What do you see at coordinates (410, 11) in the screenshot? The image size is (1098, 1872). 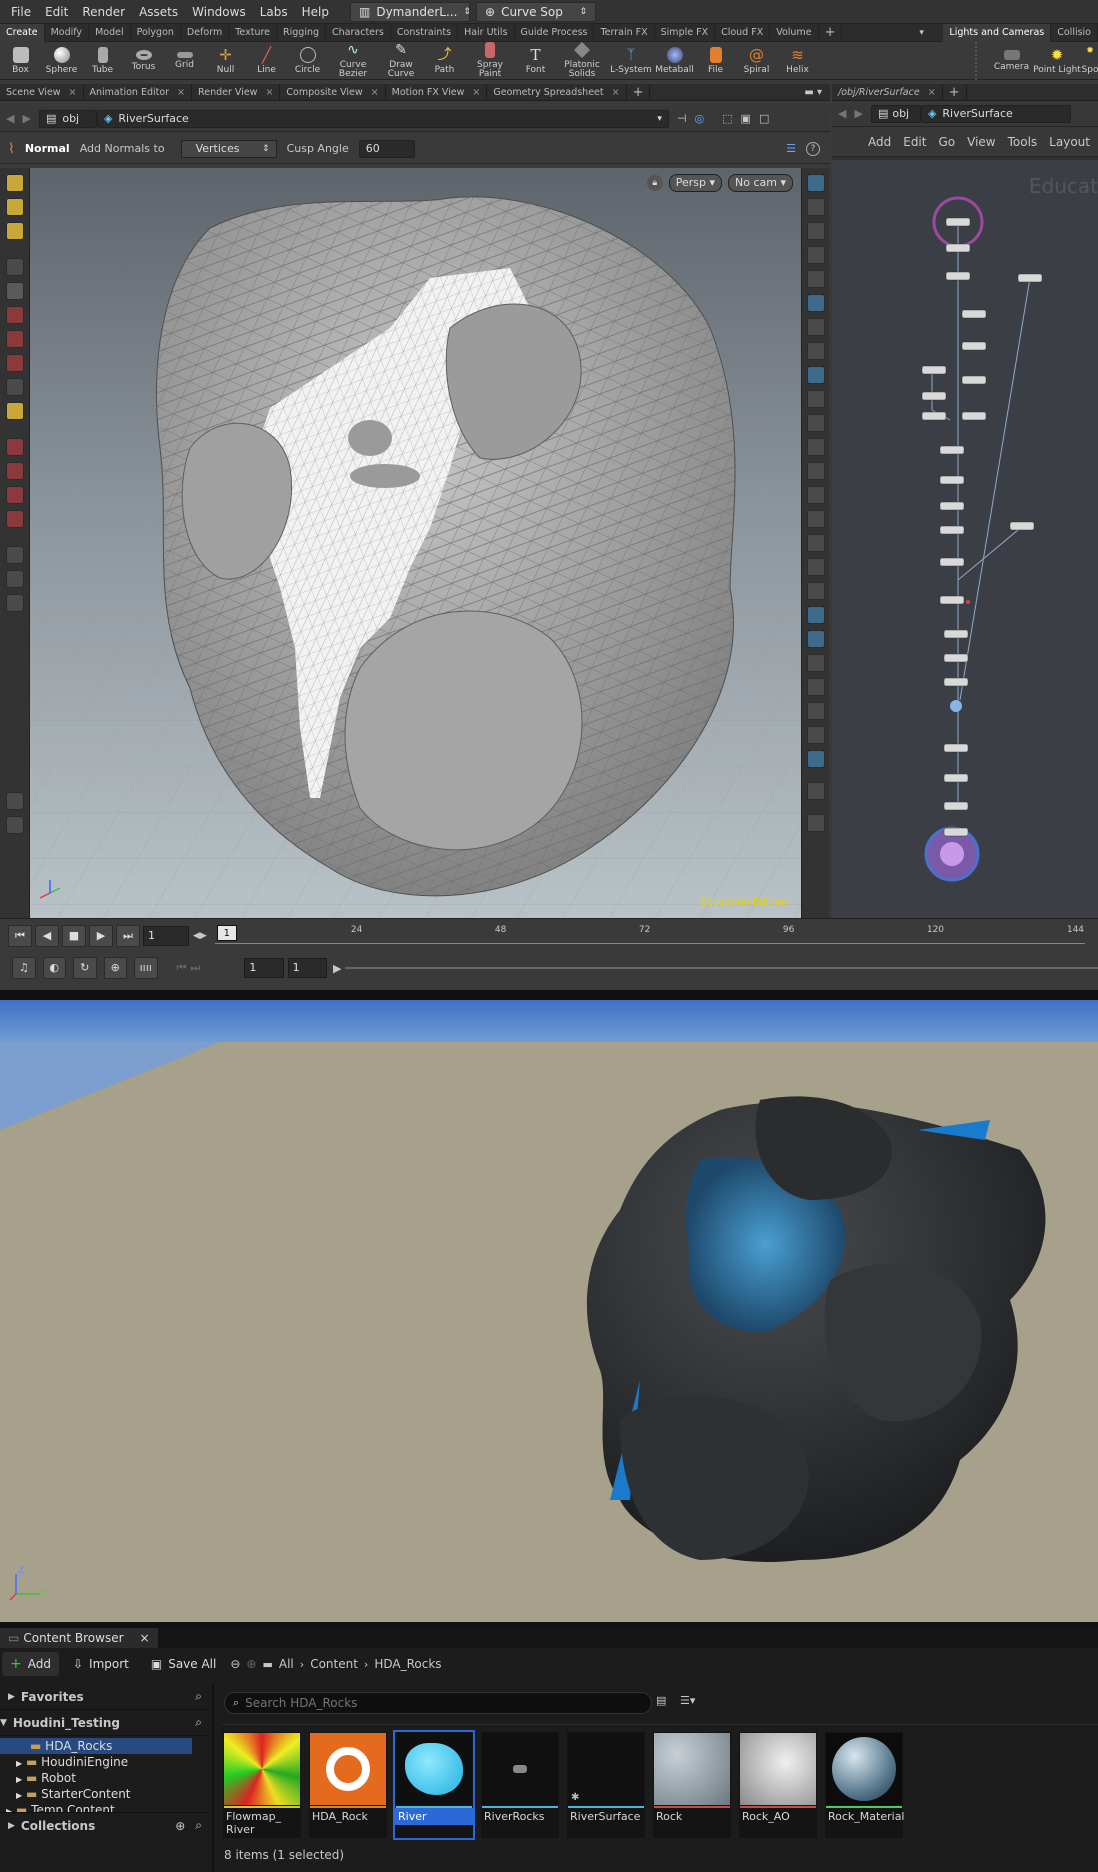 I see `desktop-selector: ▥ DymanderL... ⇕` at bounding box center [410, 11].